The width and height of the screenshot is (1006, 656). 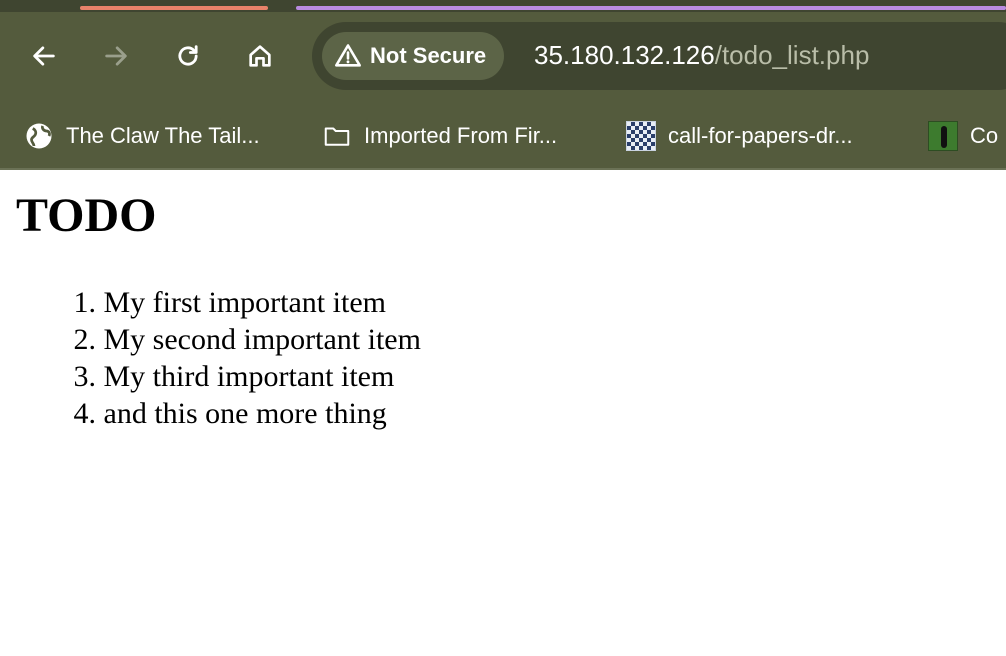 I want to click on globe-icon, so click(x=39, y=136).